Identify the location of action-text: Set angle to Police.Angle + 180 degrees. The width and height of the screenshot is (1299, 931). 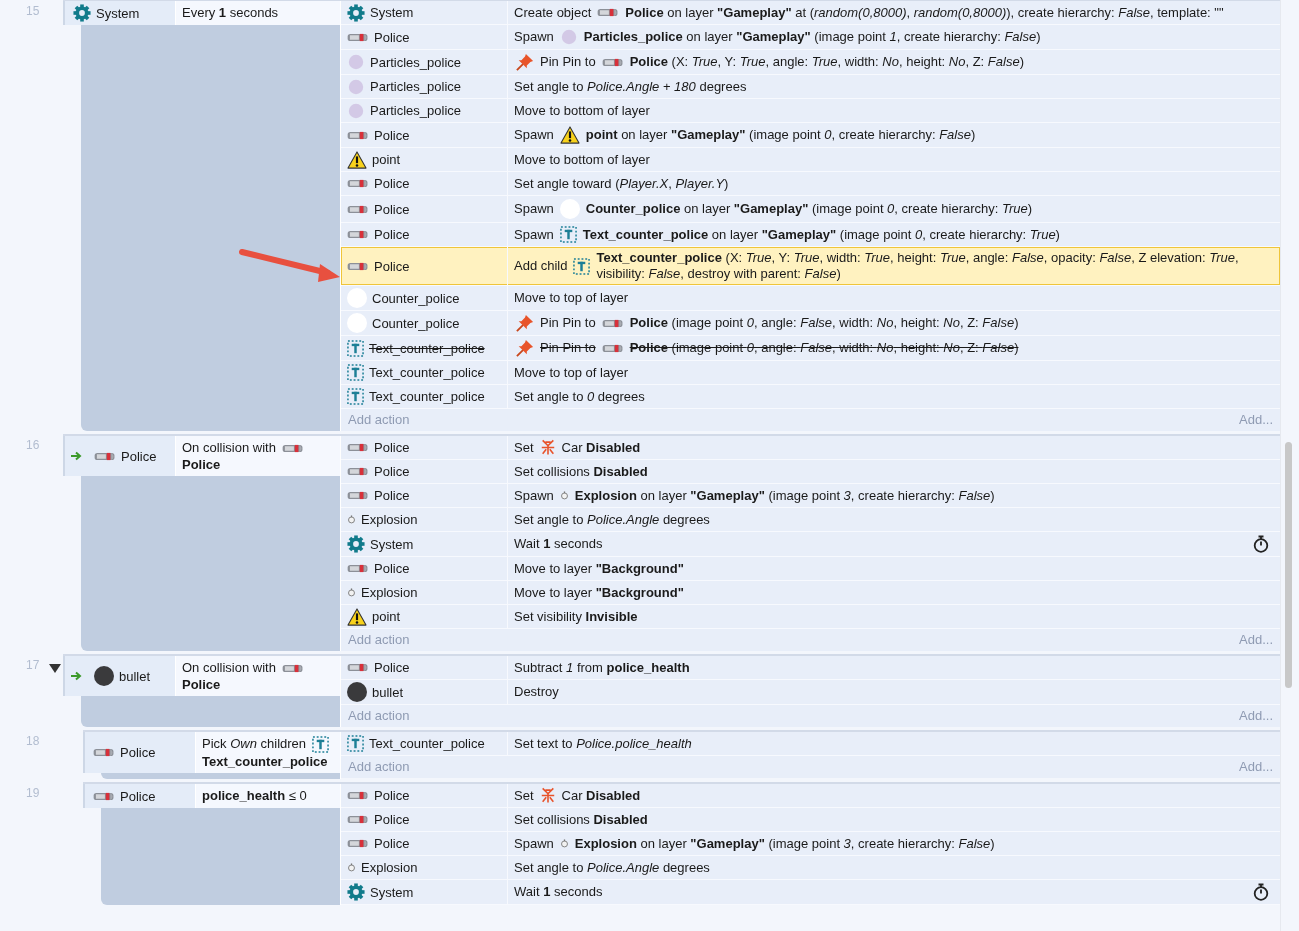
(630, 86).